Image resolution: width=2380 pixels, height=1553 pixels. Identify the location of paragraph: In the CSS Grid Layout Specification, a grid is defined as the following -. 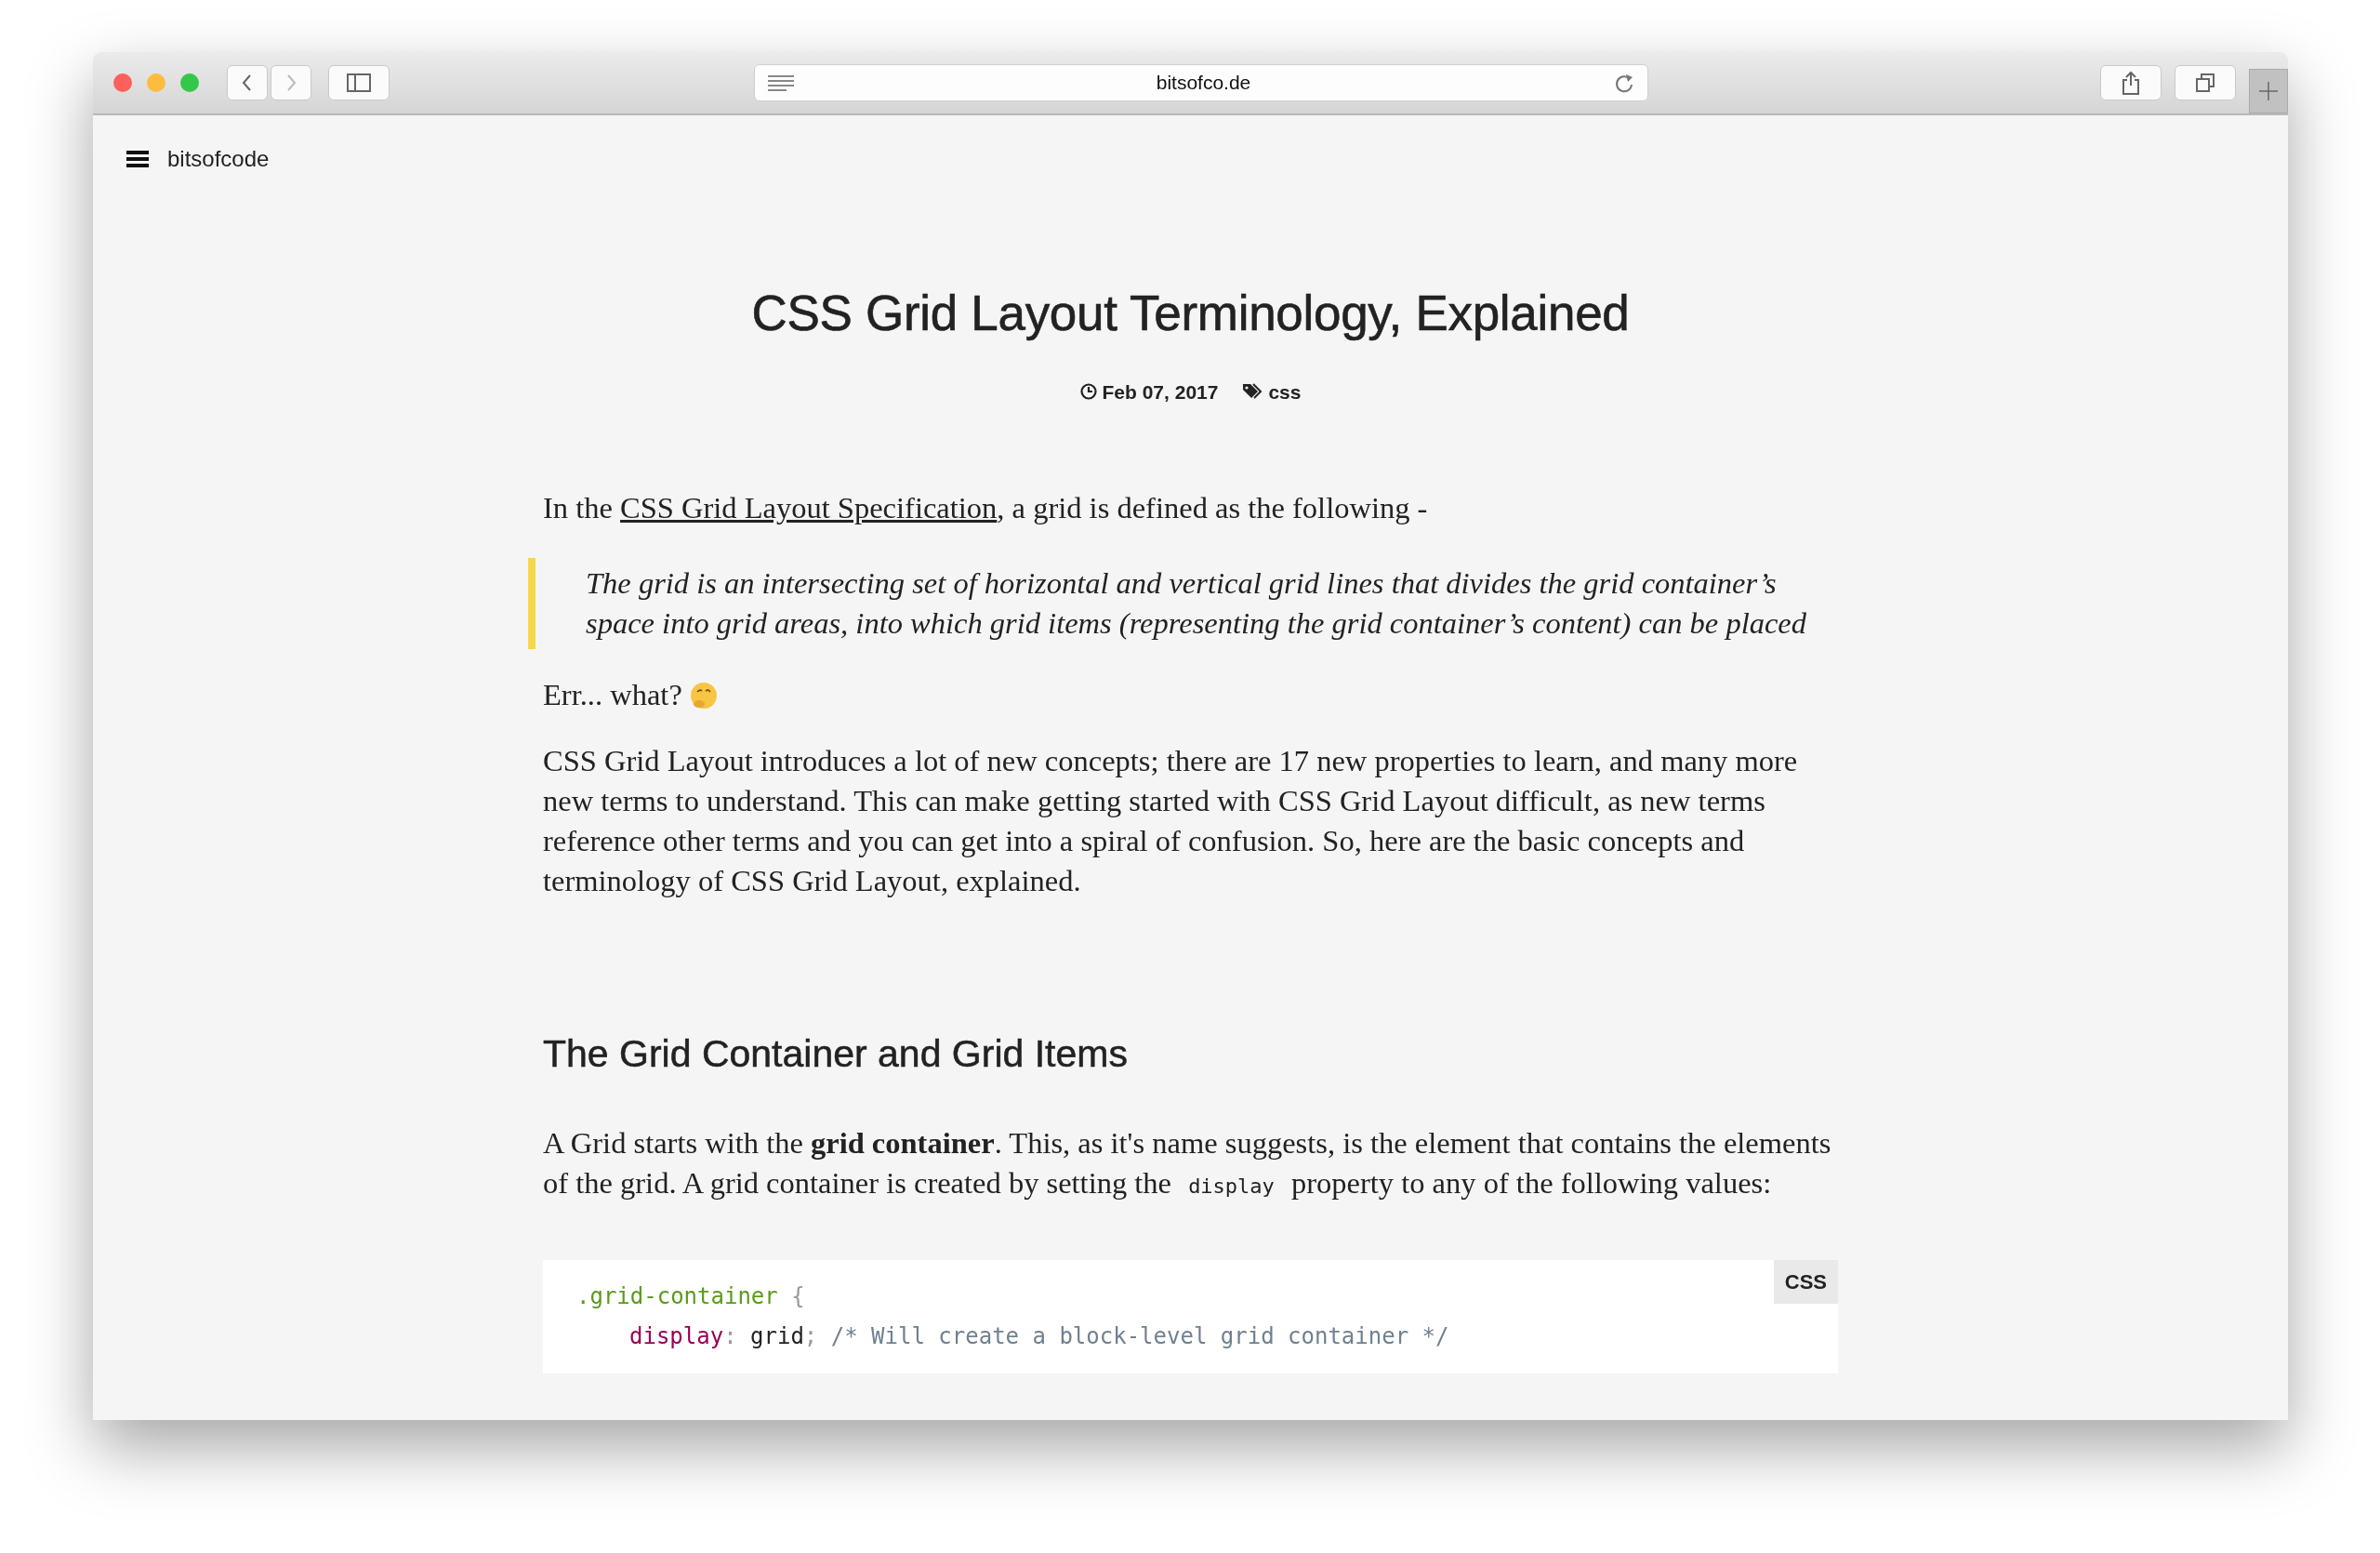
(986, 508).